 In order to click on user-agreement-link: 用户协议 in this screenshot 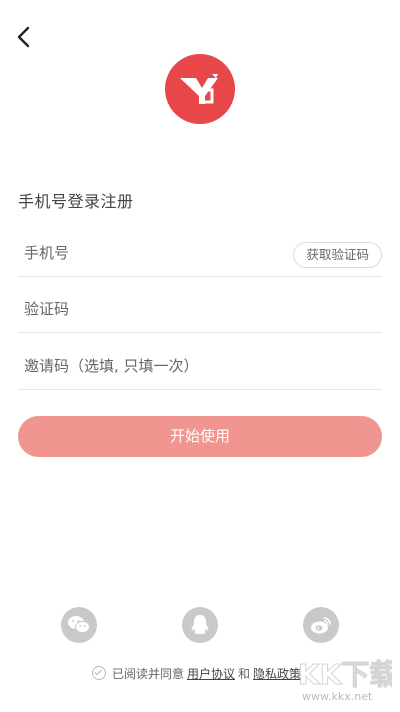, I will do `click(211, 673)`.